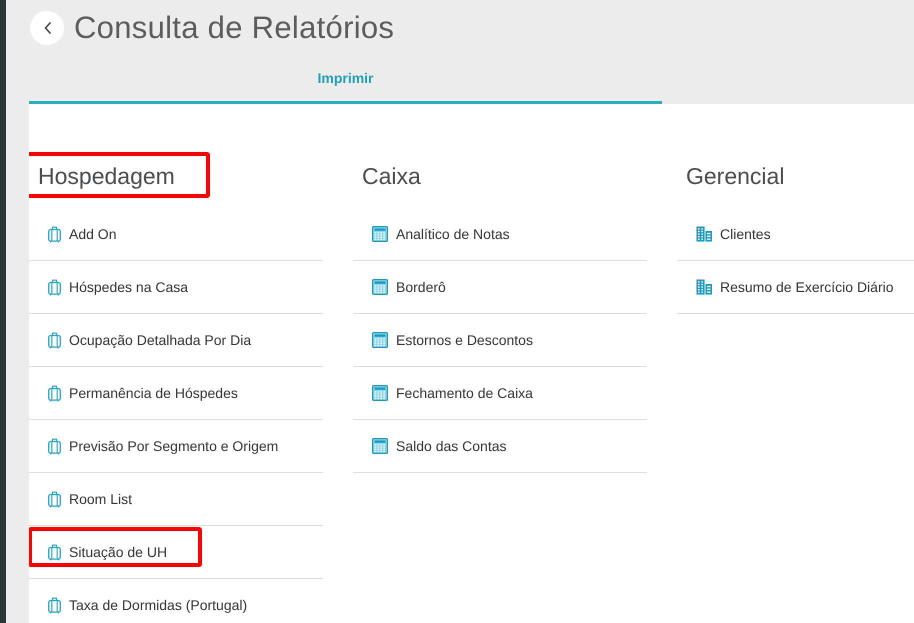 This screenshot has width=914, height=623. What do you see at coordinates (176, 446) in the screenshot?
I see `report-link: Previsão Por Segmento e Origem` at bounding box center [176, 446].